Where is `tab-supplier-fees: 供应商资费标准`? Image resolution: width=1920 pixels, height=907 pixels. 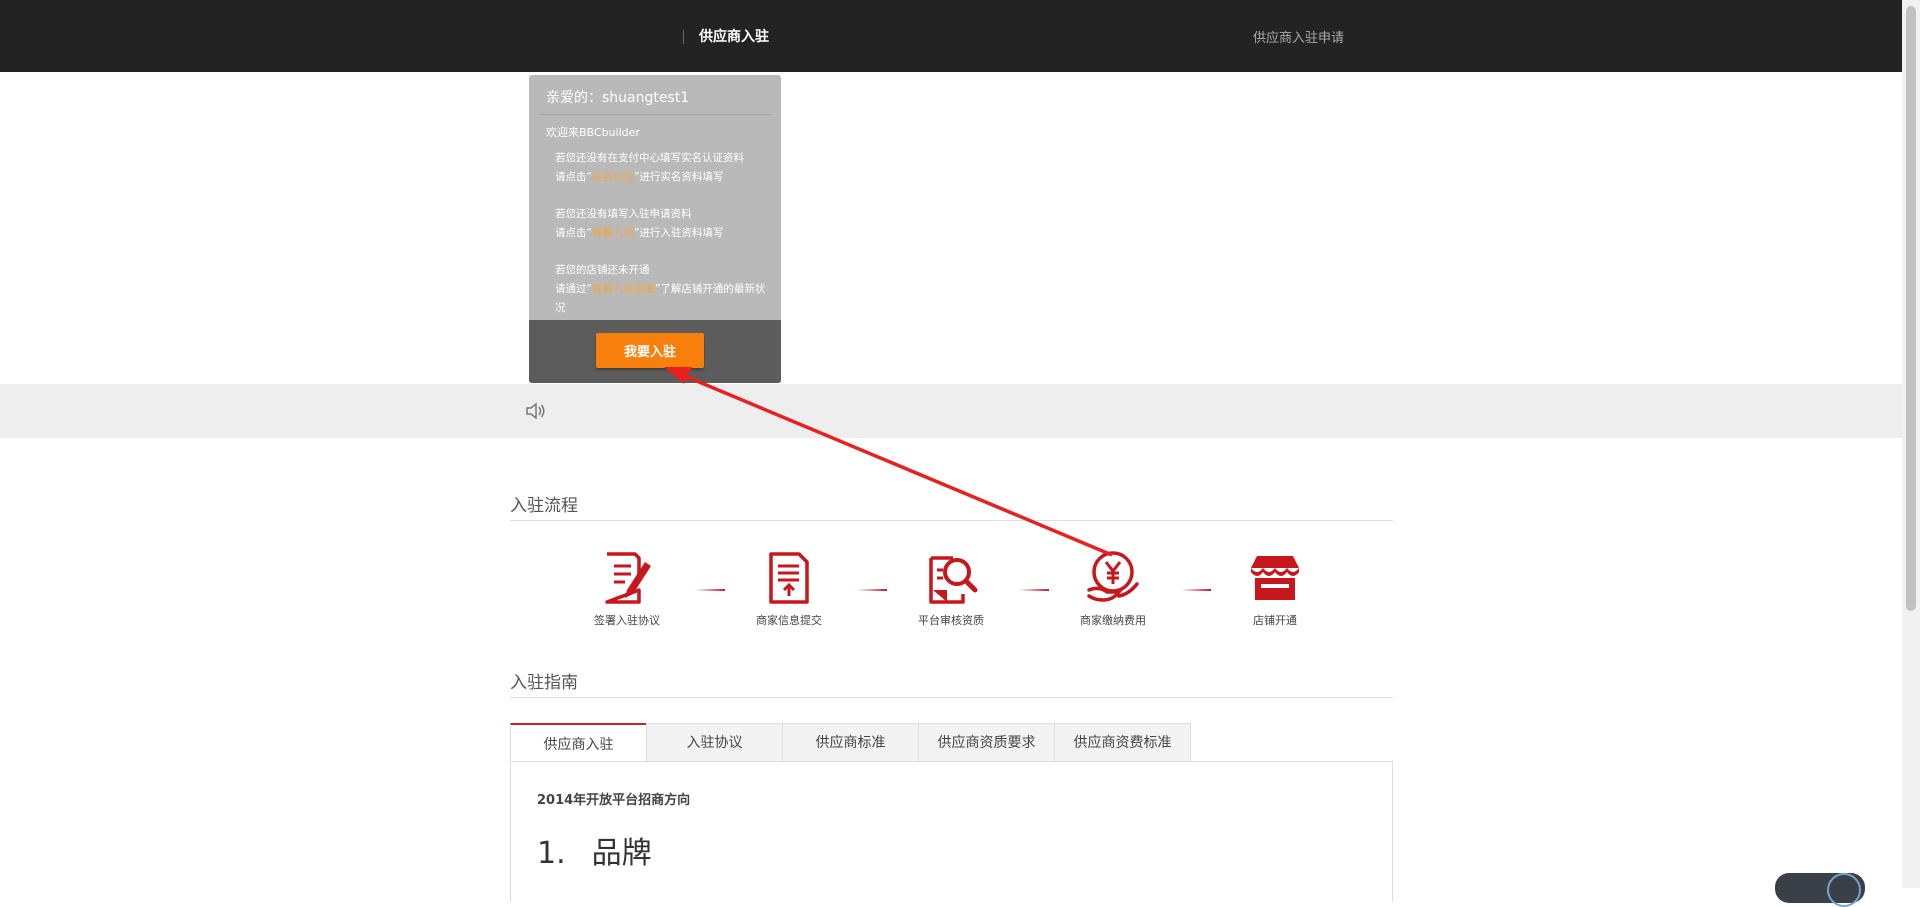
tab-supplier-fees: 供应商资费标准 is located at coordinates (1122, 742).